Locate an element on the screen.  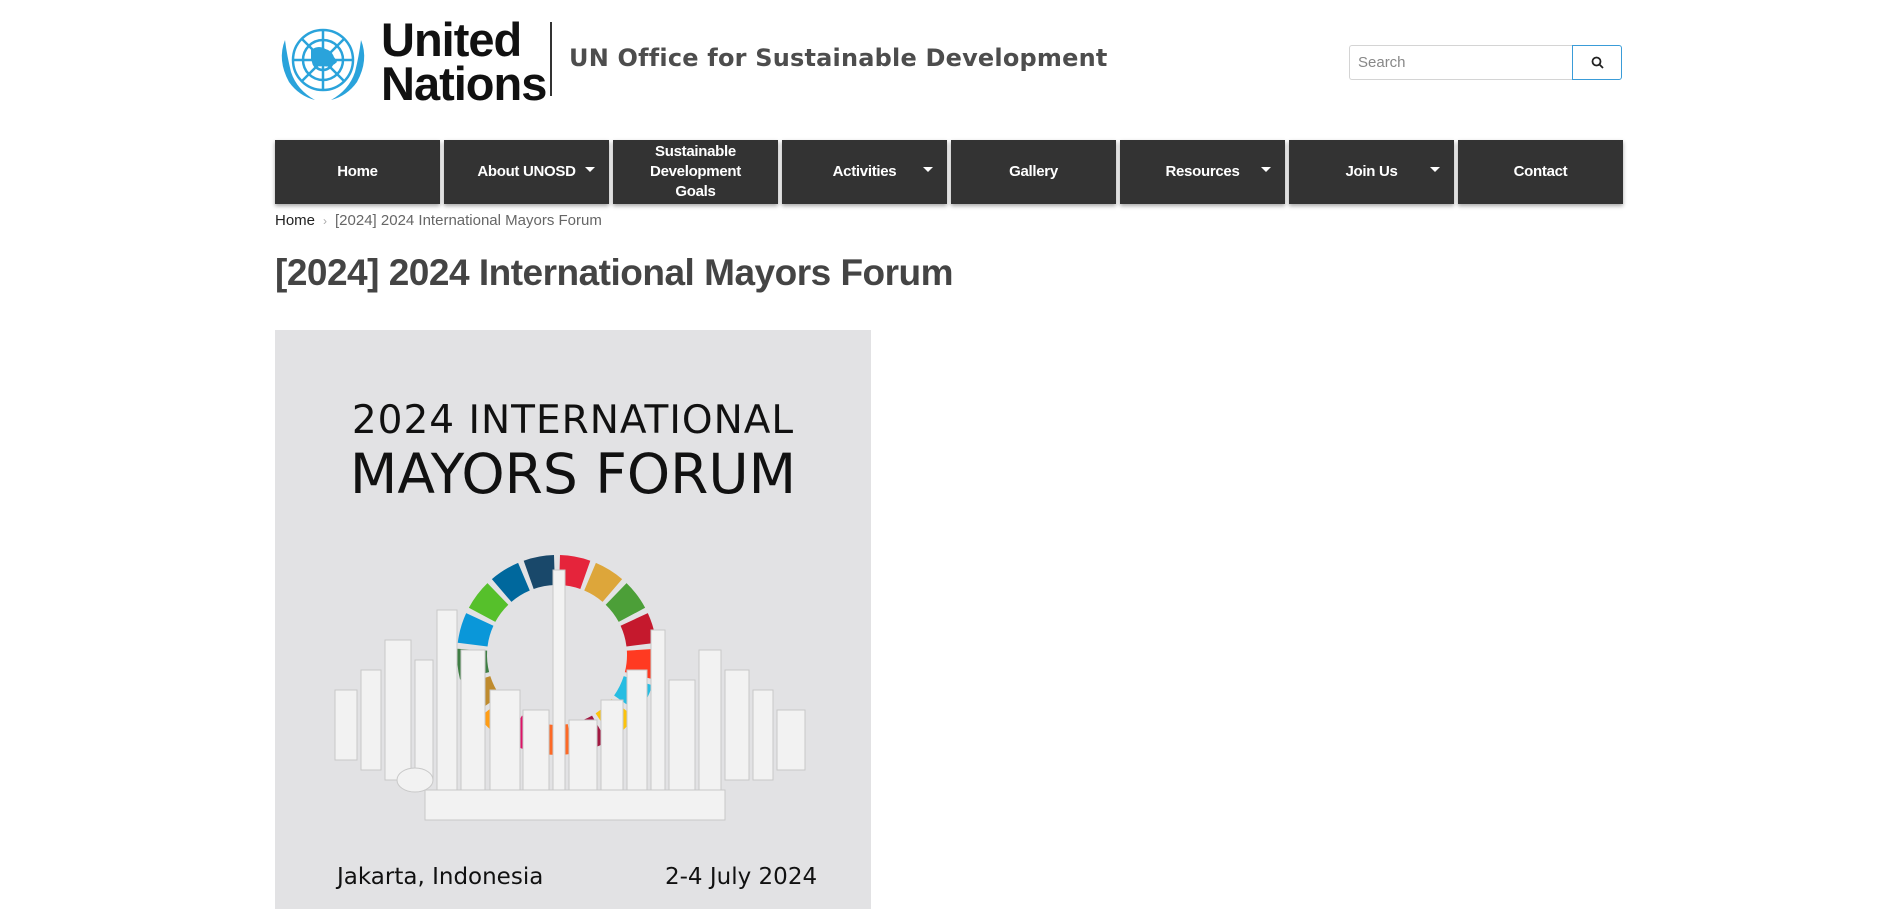
nav-item-label: Gallery is located at coordinates (1033, 171).